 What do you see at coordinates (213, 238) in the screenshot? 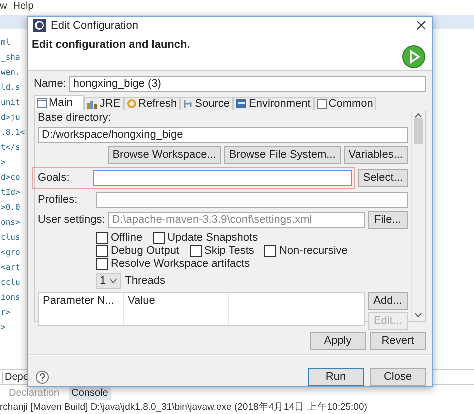
I see `checkbox-label: Update Snapshots` at bounding box center [213, 238].